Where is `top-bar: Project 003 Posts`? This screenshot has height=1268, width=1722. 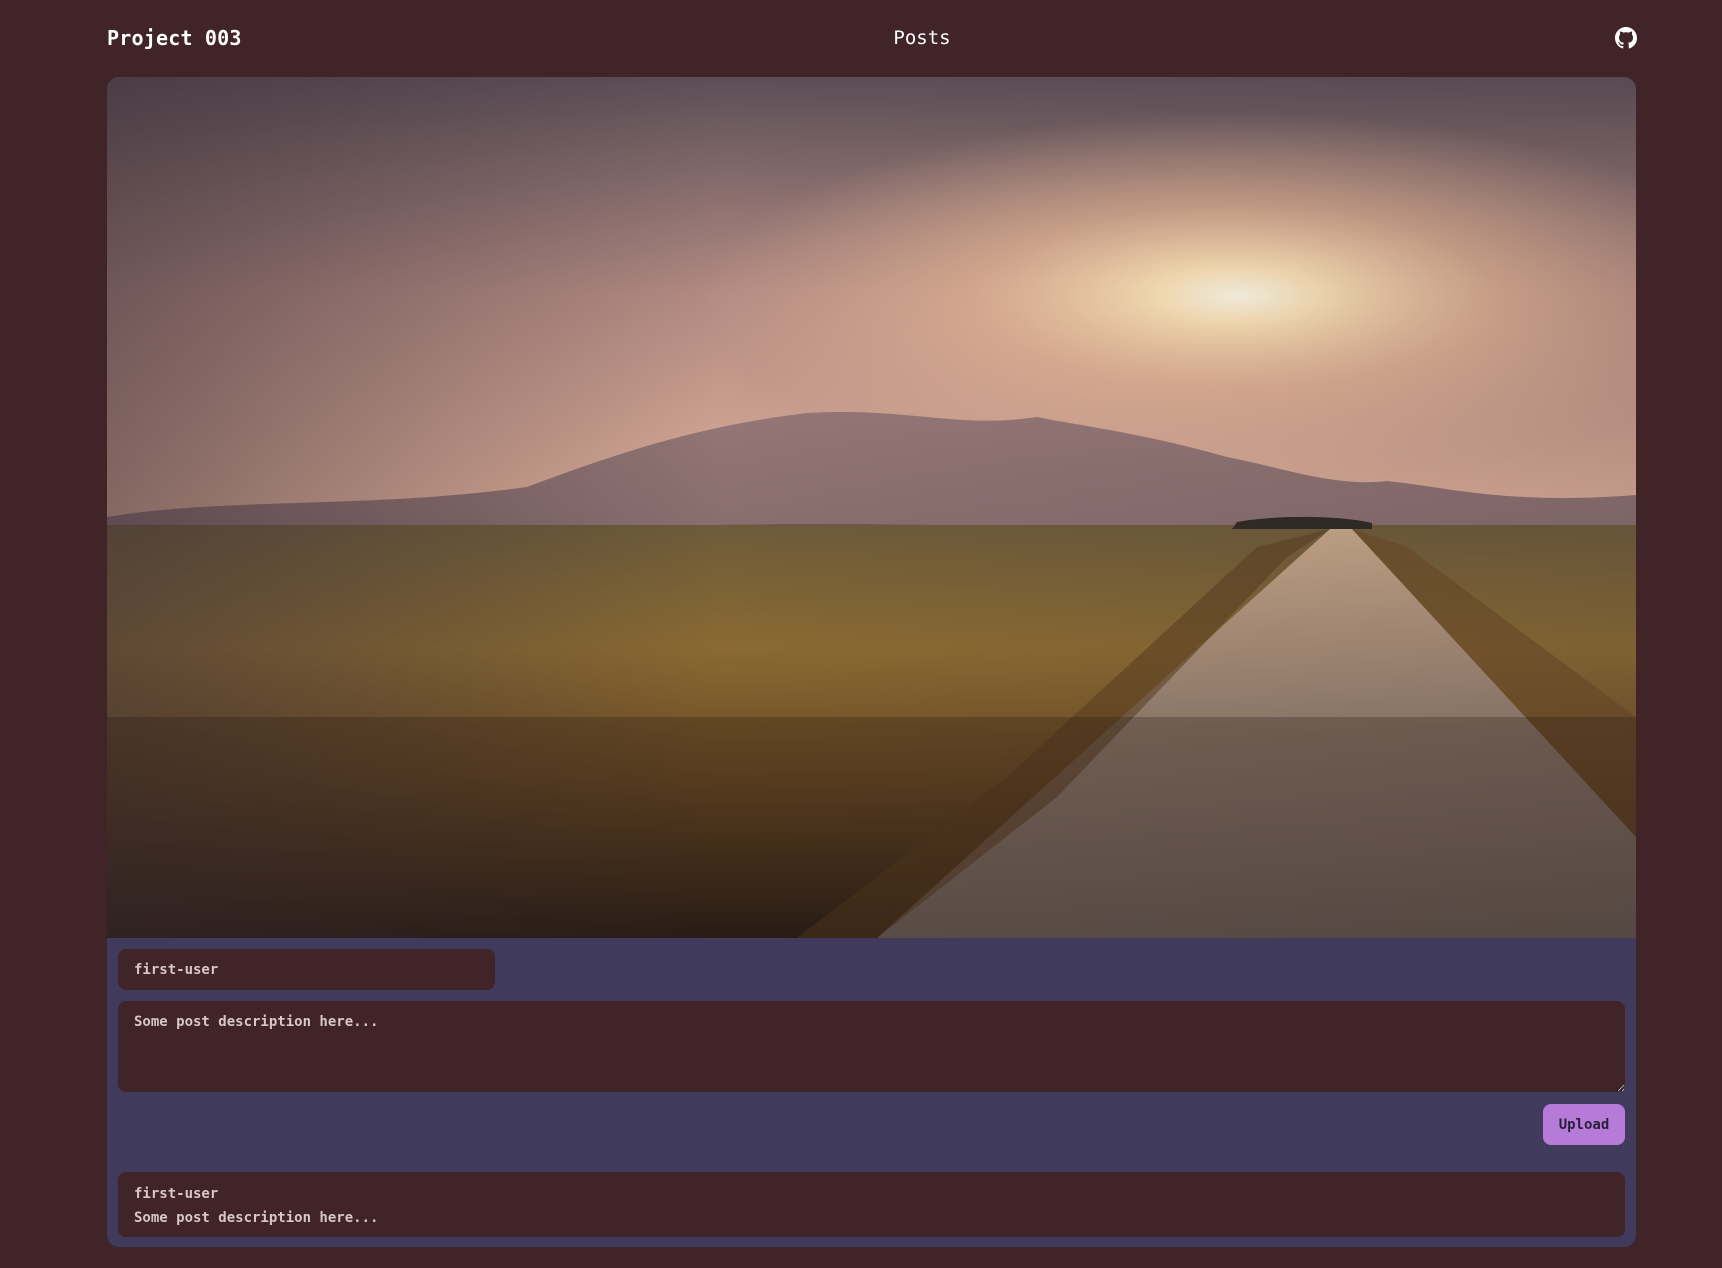 top-bar: Project 003 Posts is located at coordinates (861, 38).